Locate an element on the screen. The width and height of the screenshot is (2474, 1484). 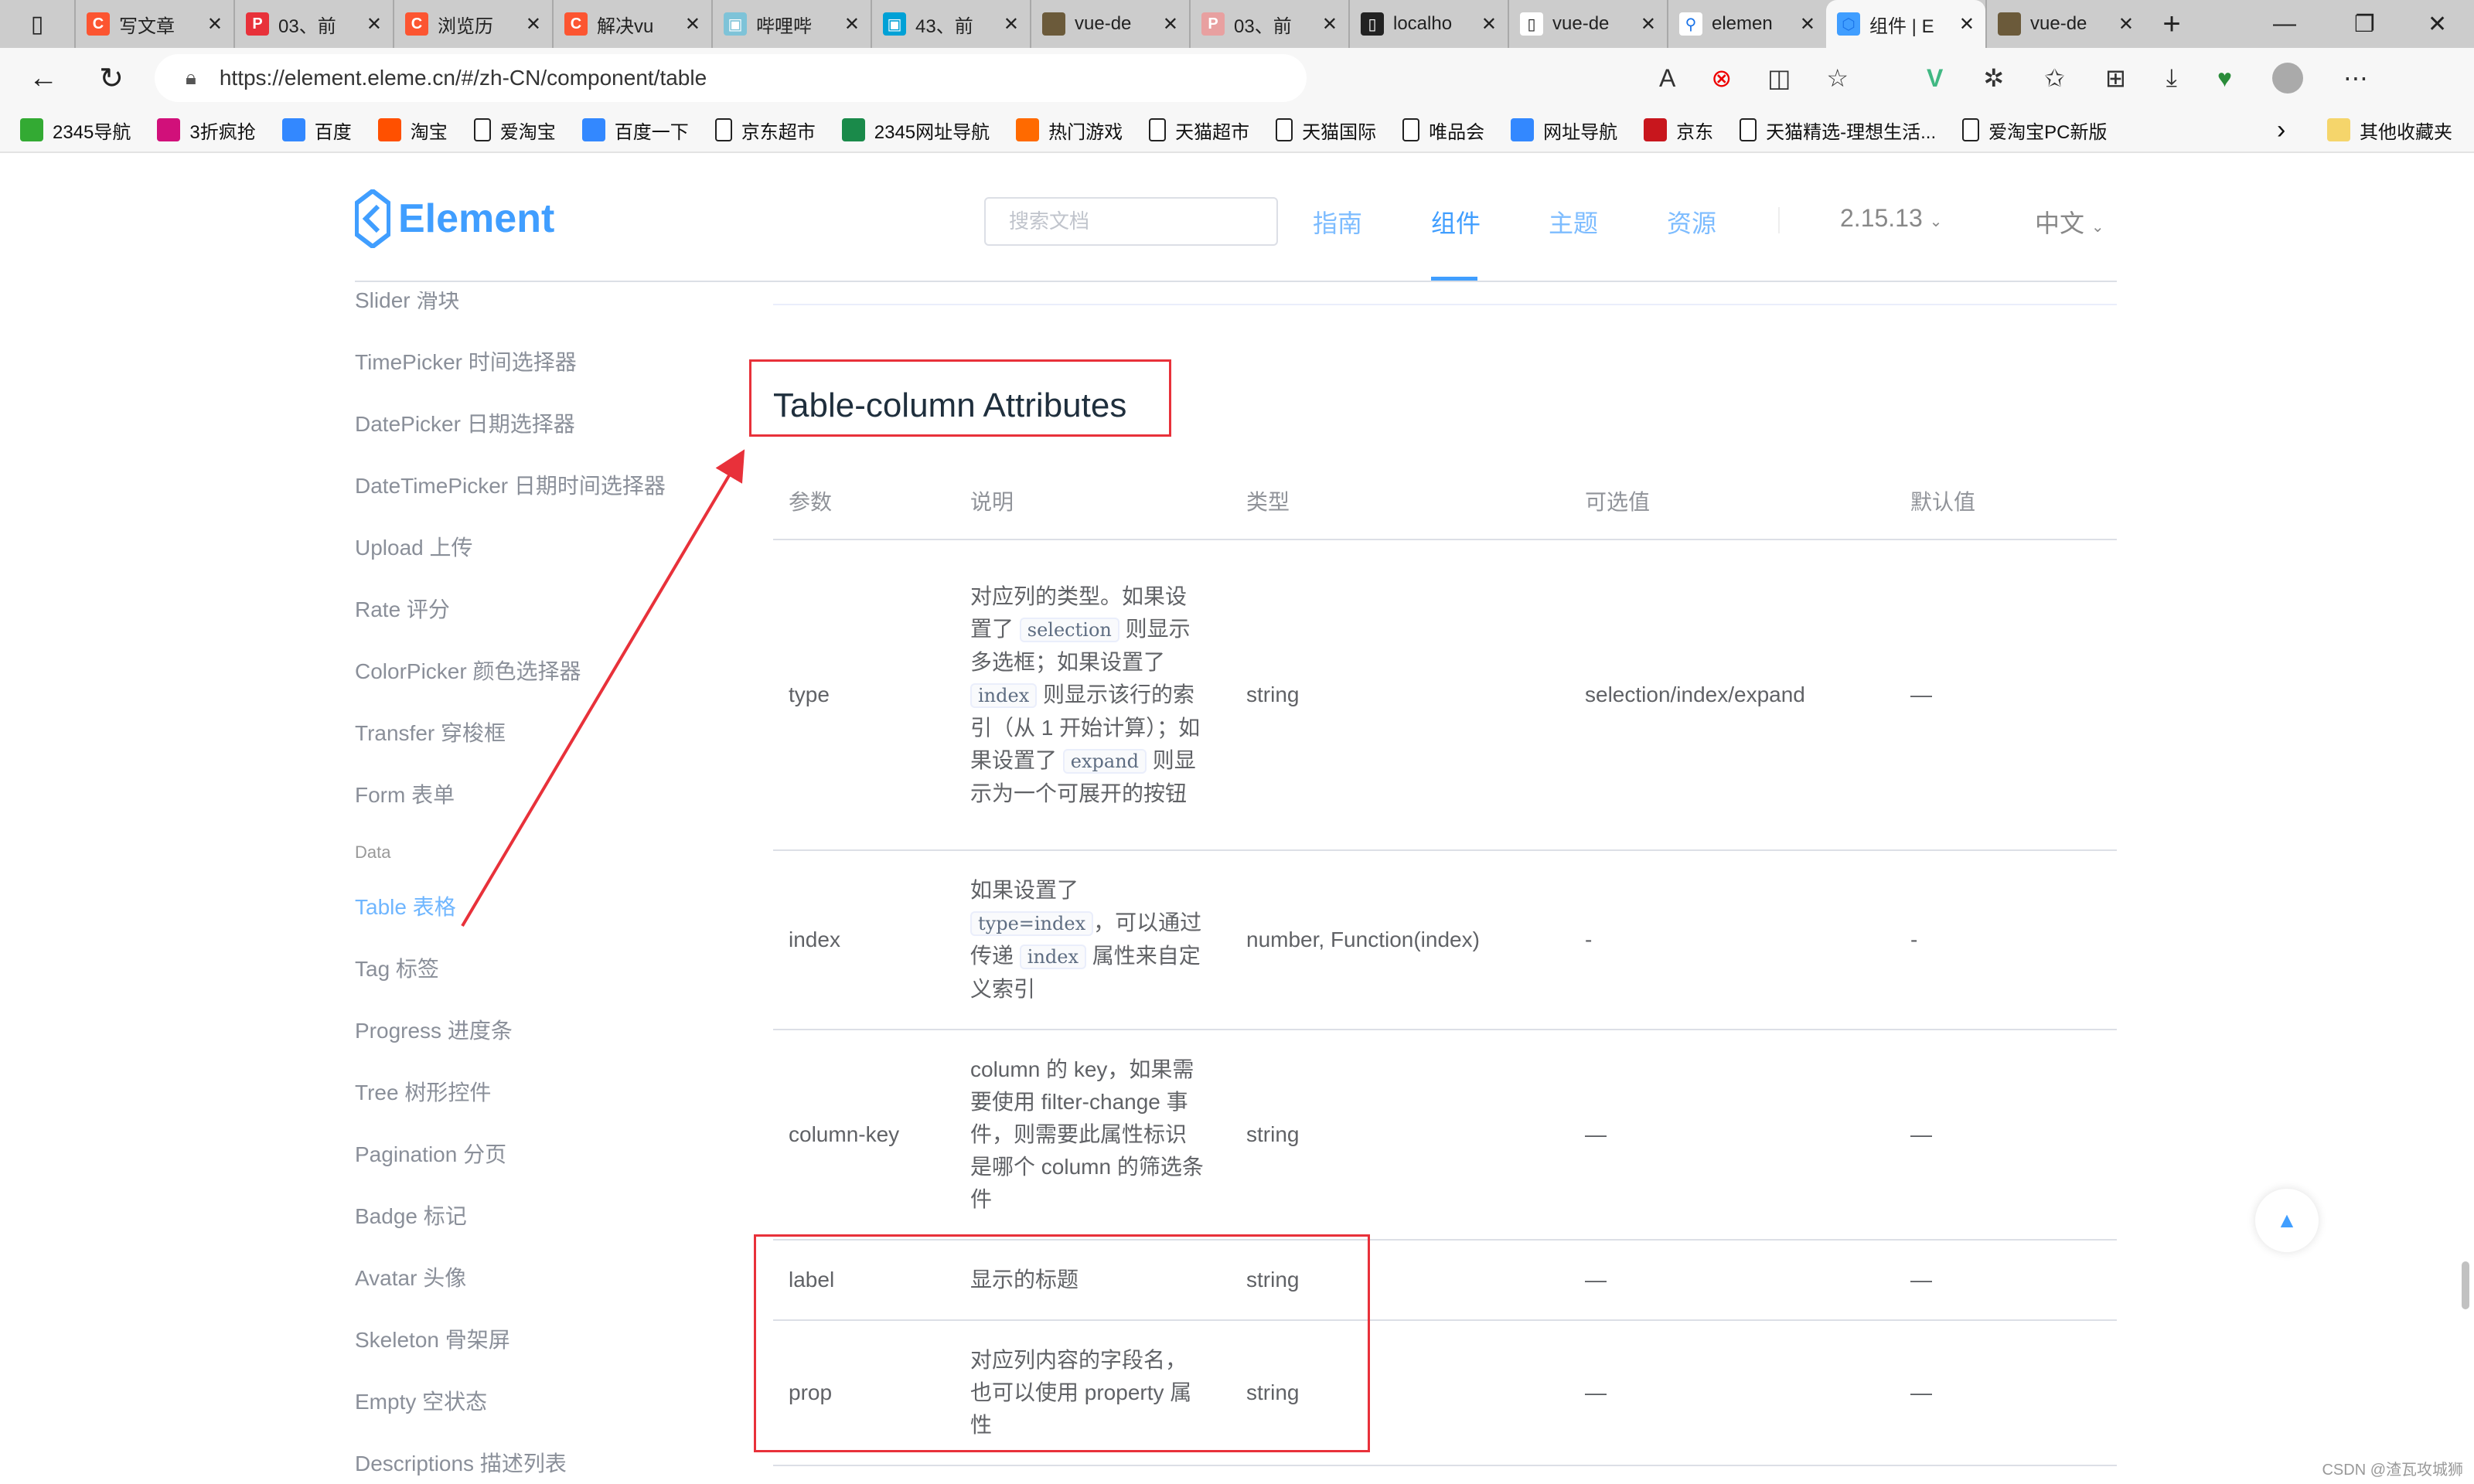
profile-avatar is located at coordinates (2287, 78).